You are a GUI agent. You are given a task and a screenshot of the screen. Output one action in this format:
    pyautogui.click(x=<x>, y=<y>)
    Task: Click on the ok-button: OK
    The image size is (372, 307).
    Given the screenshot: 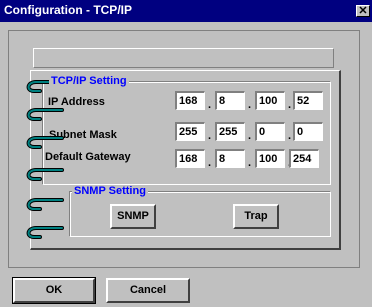 What is the action you would take?
    pyautogui.click(x=54, y=290)
    